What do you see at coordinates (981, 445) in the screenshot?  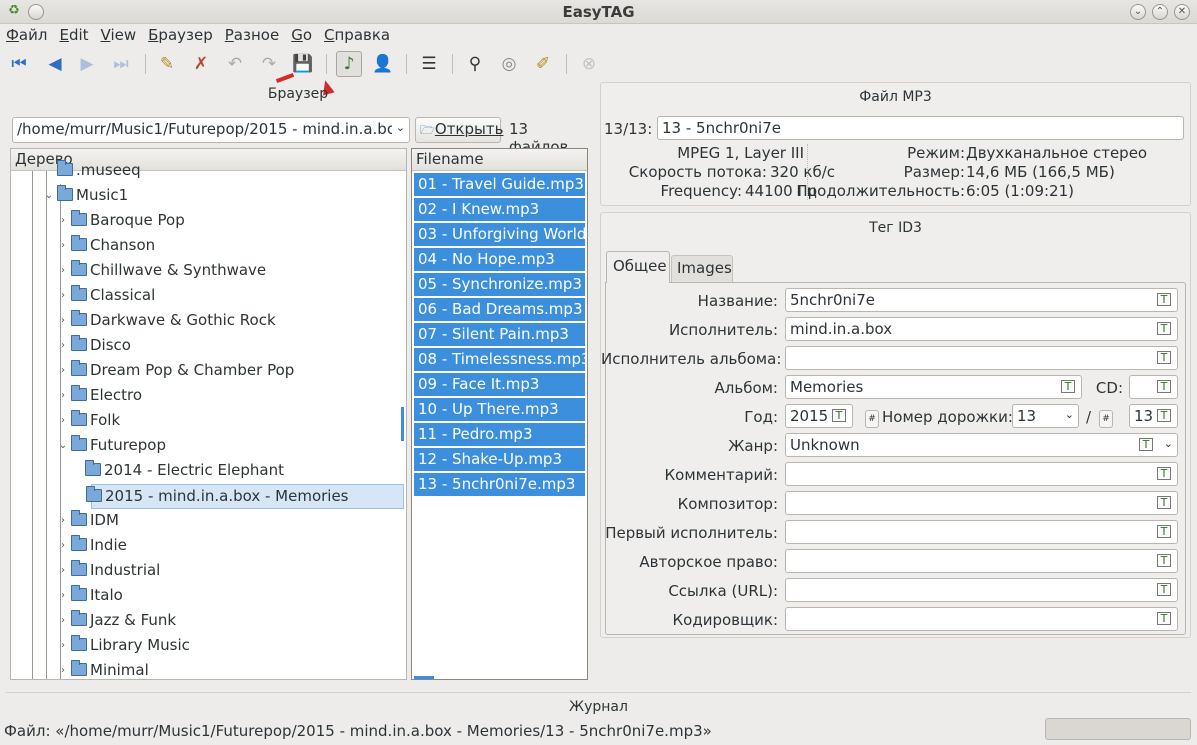 I see `genre-combo: Unknown T ⌄` at bounding box center [981, 445].